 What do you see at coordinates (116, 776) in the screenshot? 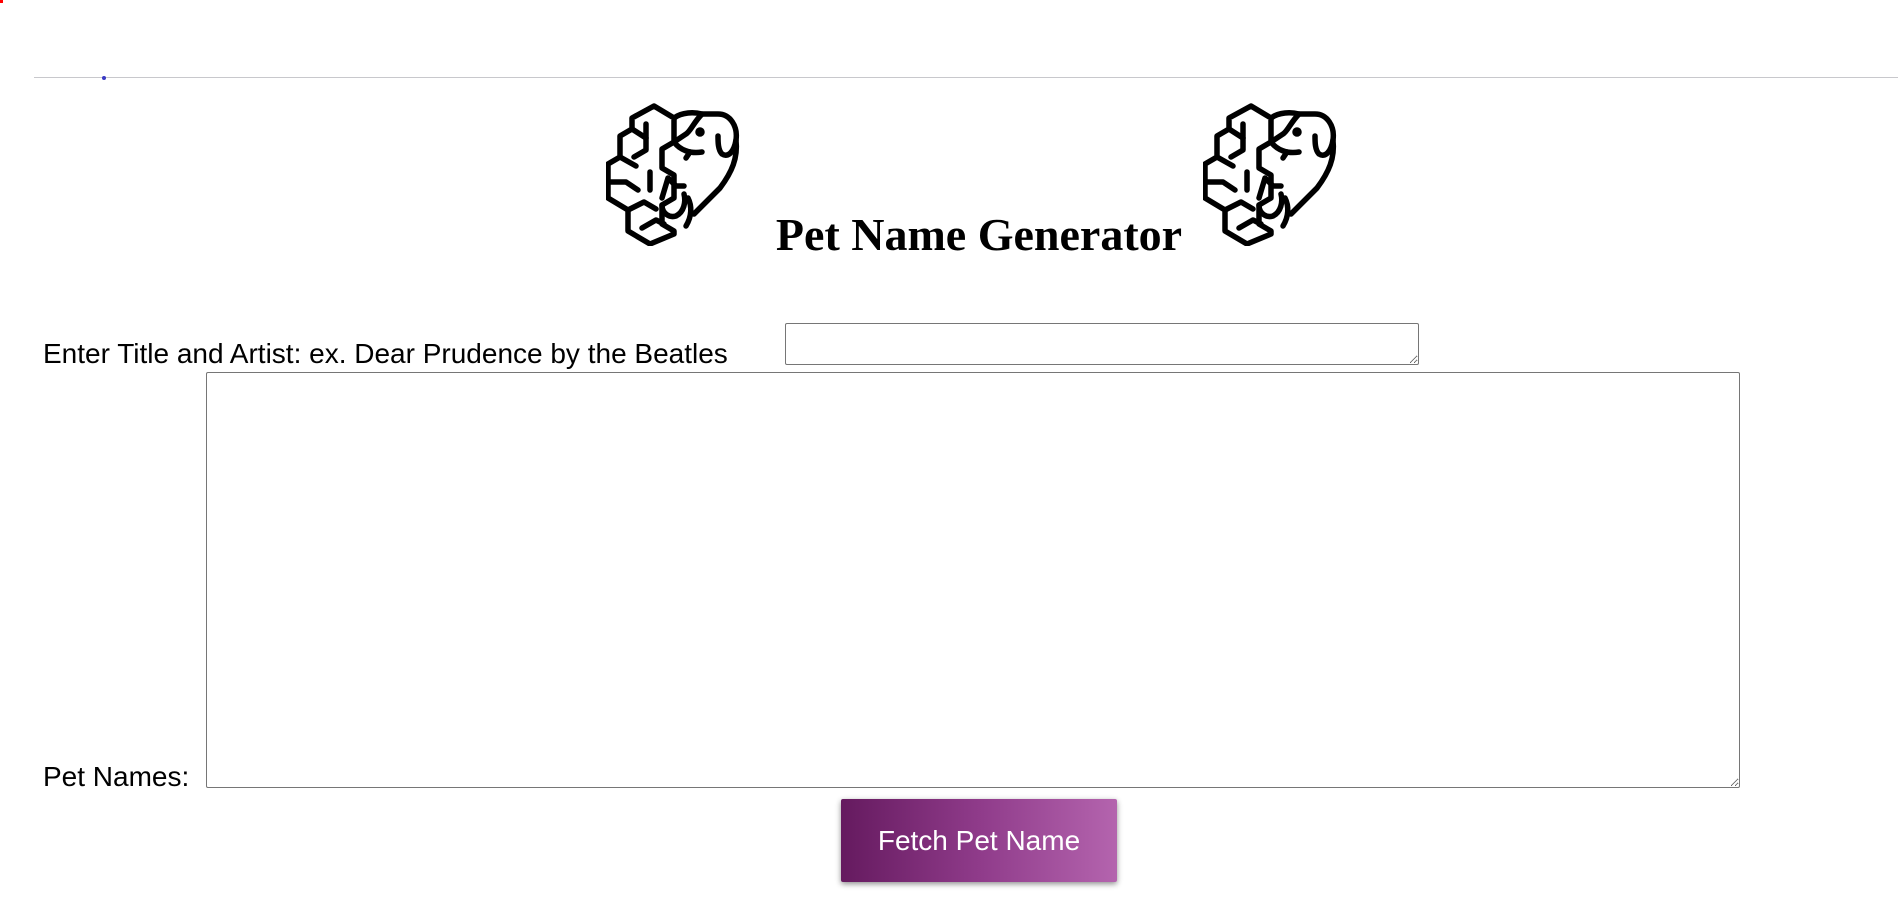
I see `pet-names-label: Pet Names:` at bounding box center [116, 776].